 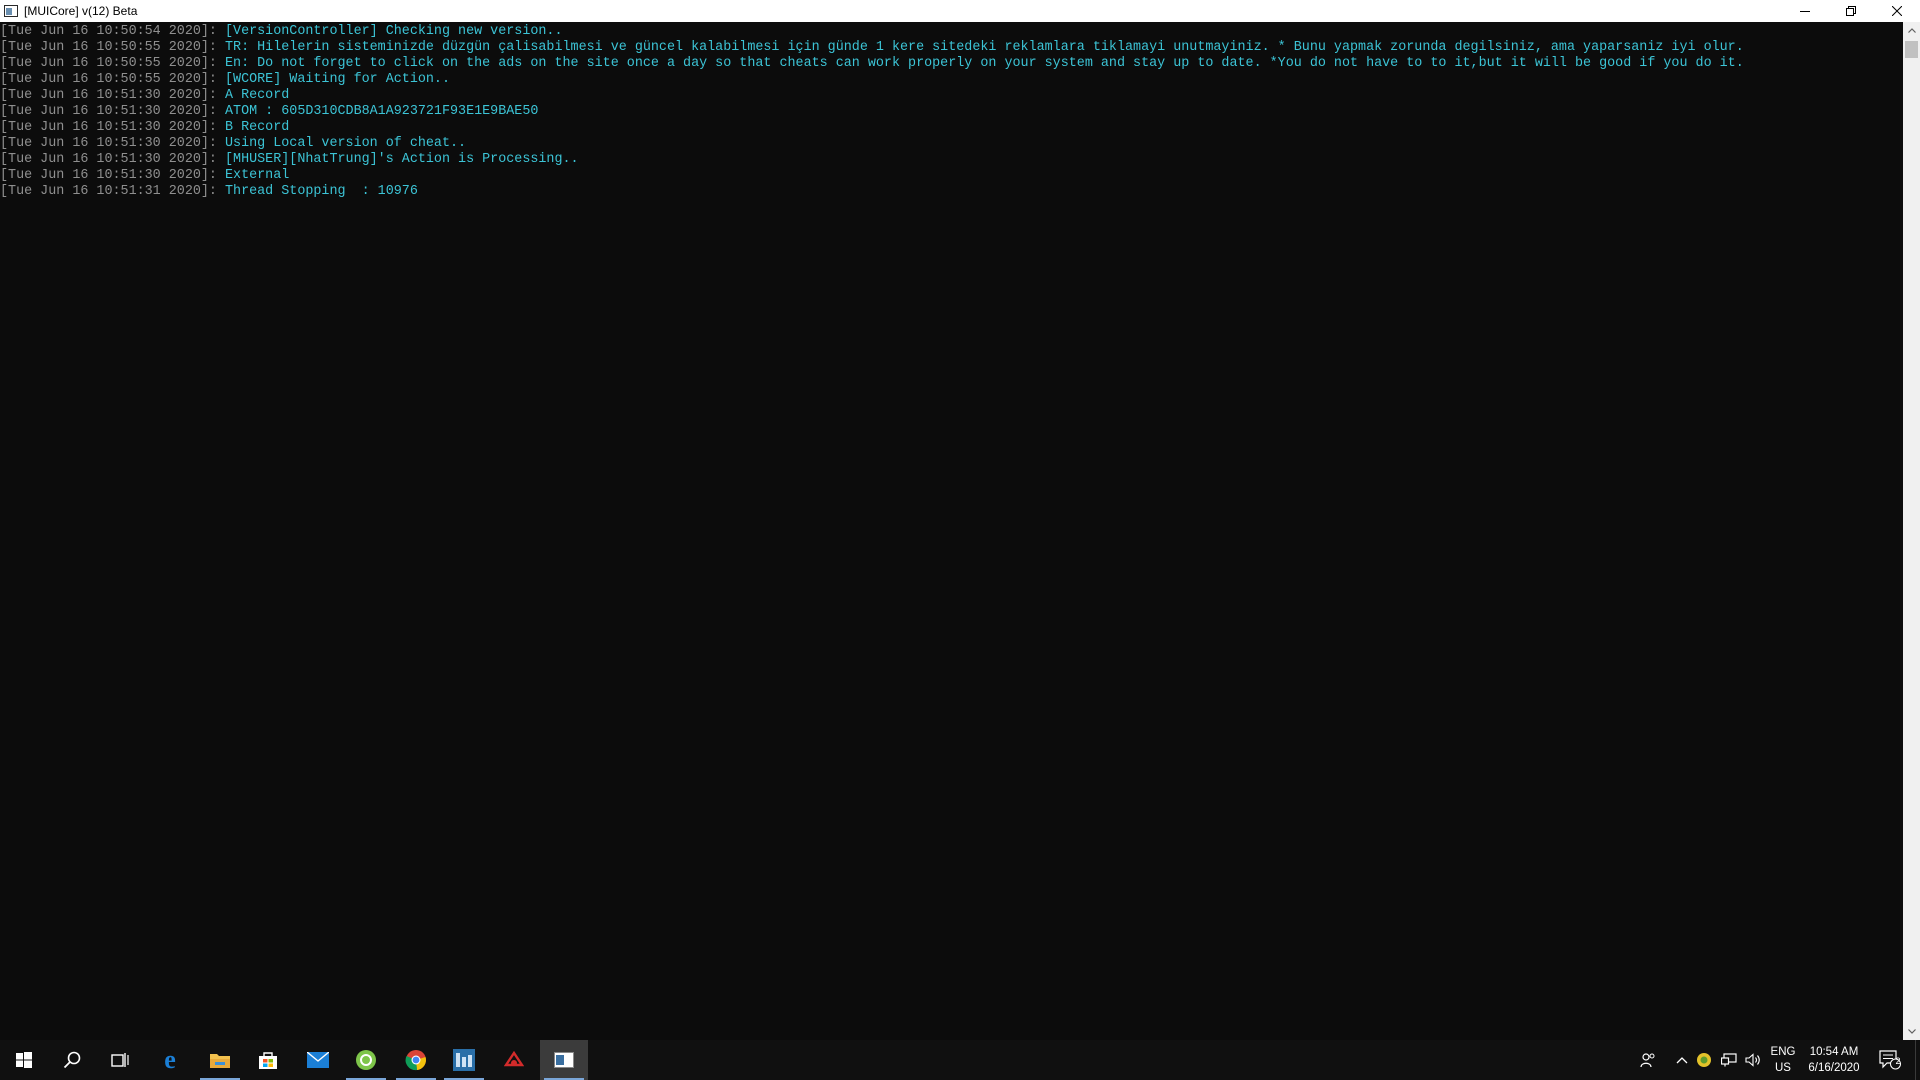 I want to click on mail-button, so click(x=318, y=1060).